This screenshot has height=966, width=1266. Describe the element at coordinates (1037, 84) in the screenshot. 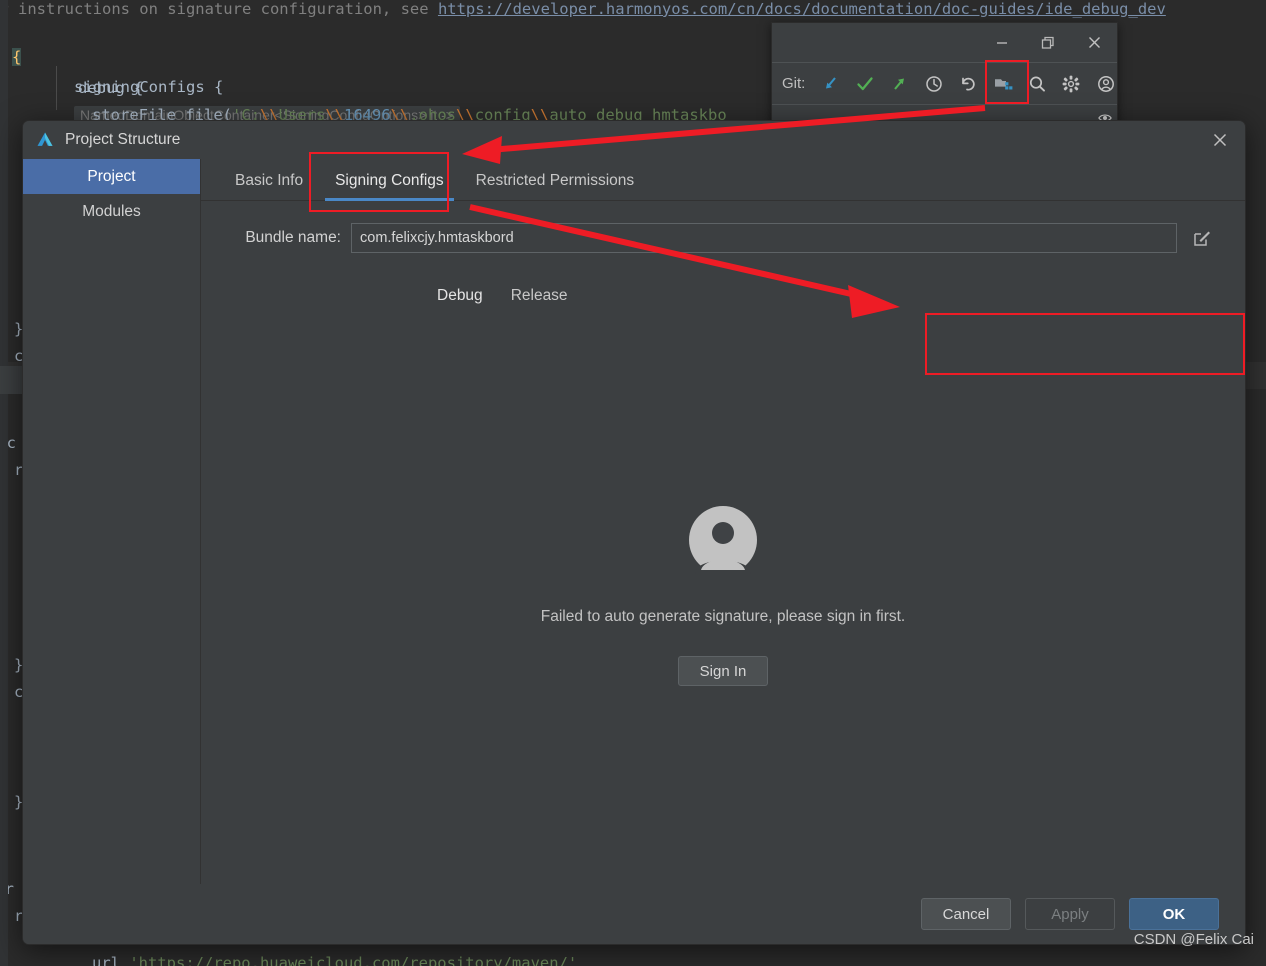

I see `search-icon` at that location.